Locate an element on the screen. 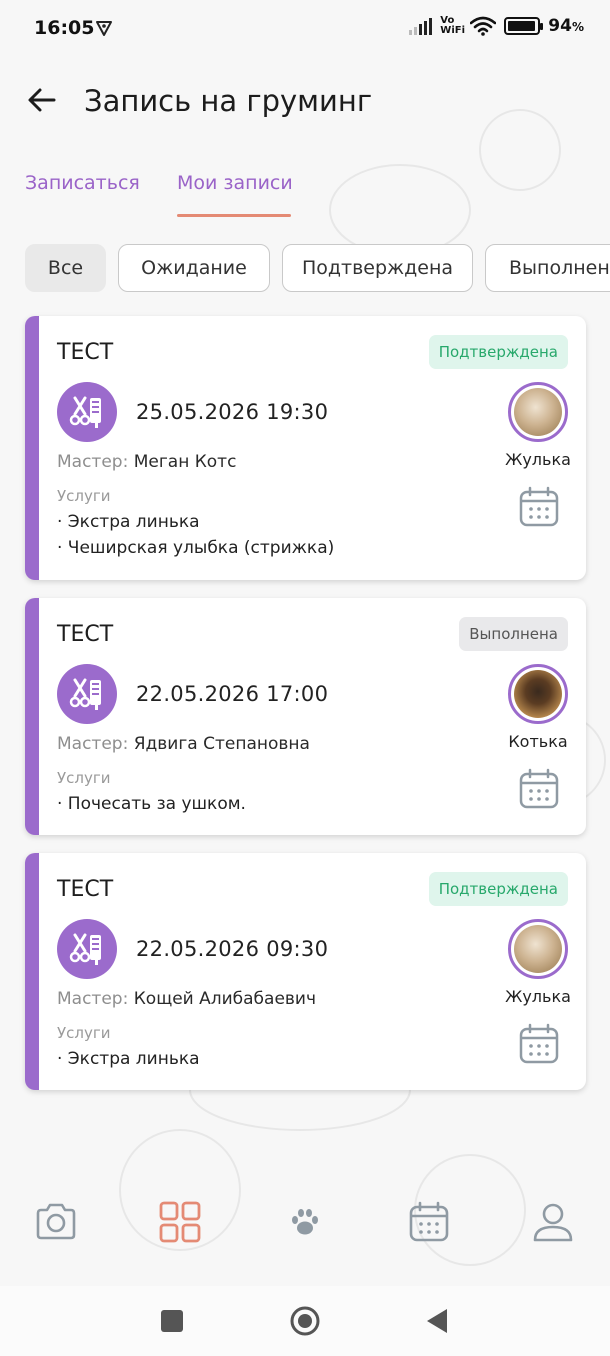  bottom-navigation is located at coordinates (305, 1226).